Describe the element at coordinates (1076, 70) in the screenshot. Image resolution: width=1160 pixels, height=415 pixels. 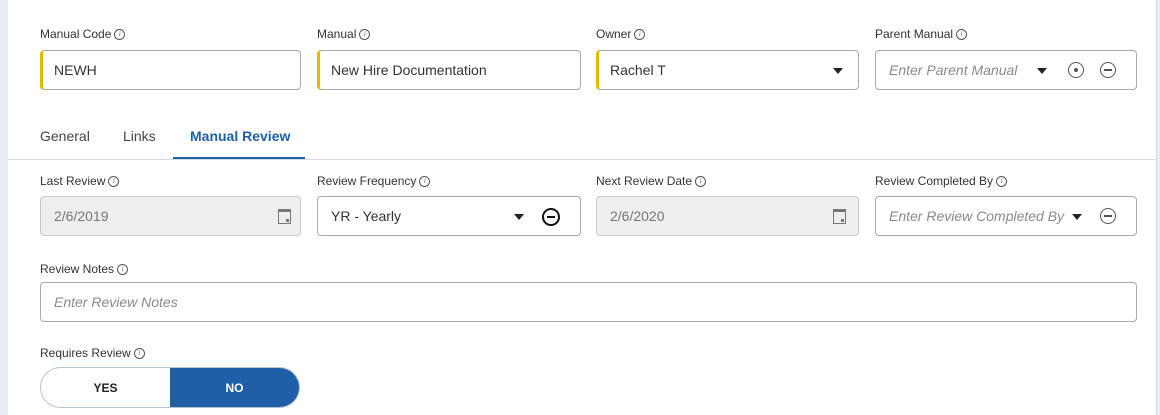
I see `select-target-icon` at that location.